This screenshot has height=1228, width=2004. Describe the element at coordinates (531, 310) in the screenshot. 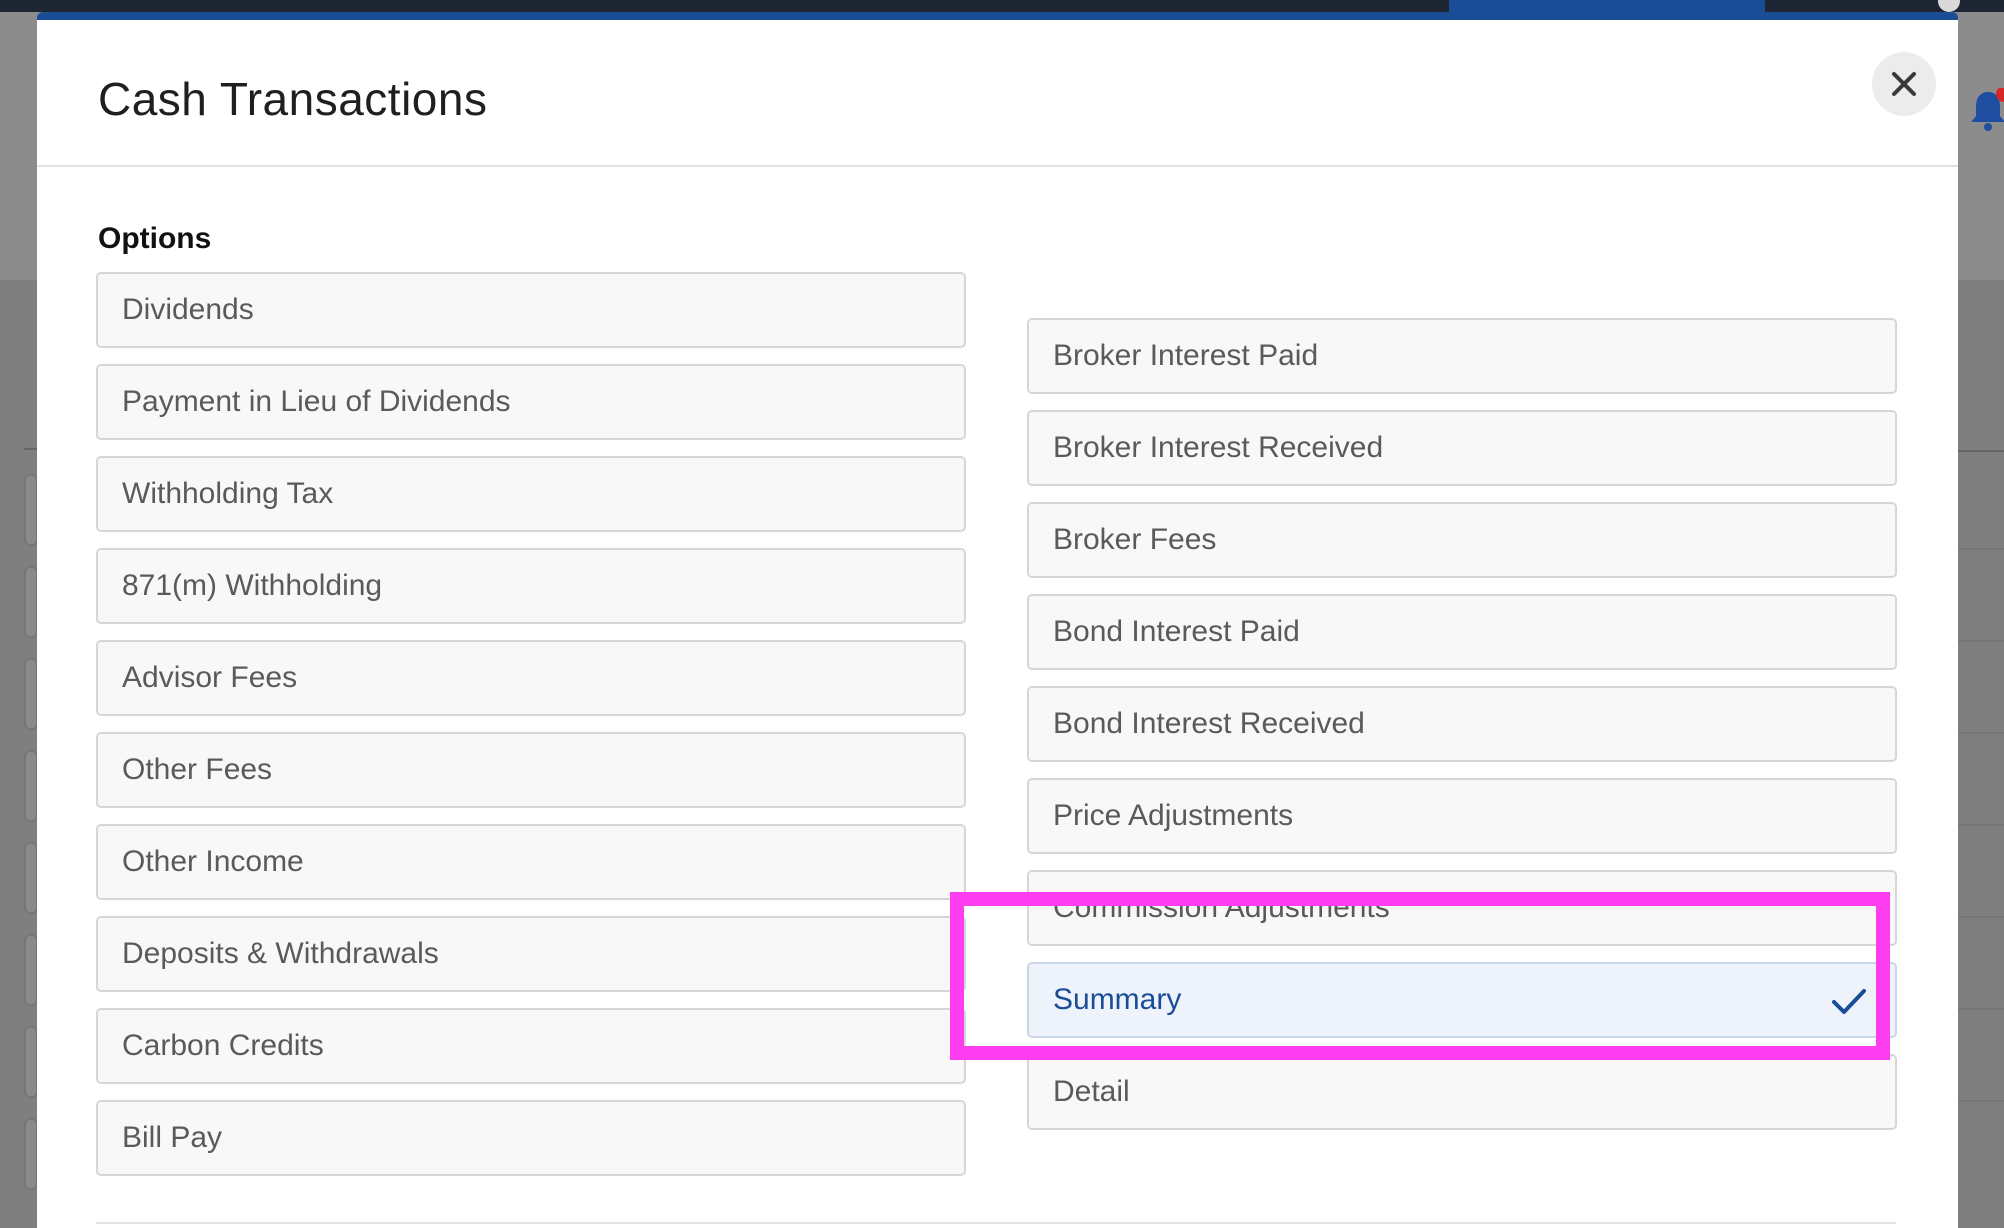

I see `option-dividends: Dividends` at that location.